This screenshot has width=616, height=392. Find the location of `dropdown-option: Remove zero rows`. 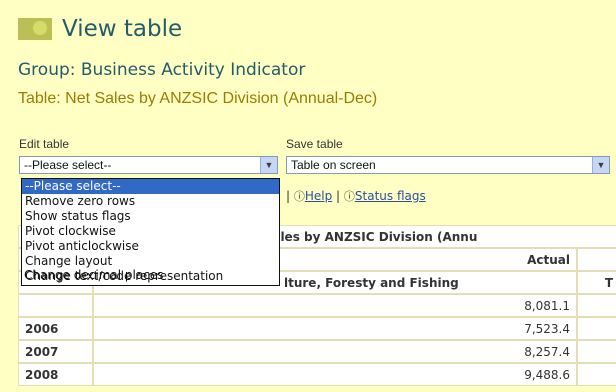

dropdown-option: Remove zero rows is located at coordinates (150, 201).